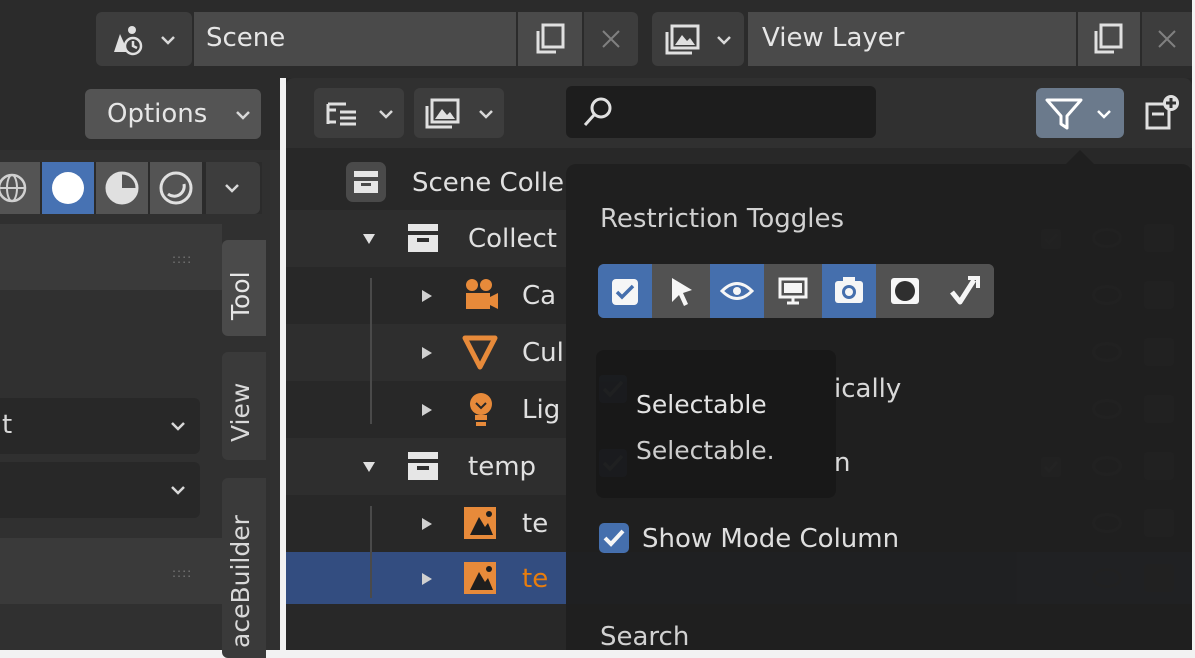  Describe the element at coordinates (543, 353) in the screenshot. I see `tree-label-cube: Cul` at that location.